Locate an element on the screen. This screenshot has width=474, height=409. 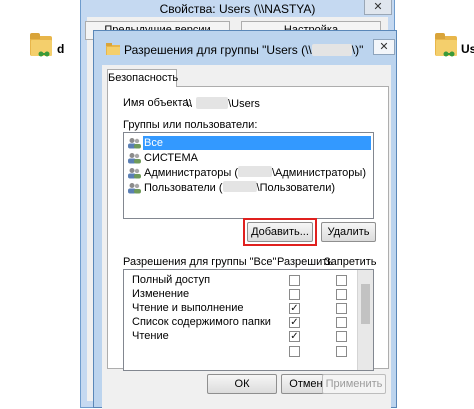
properties-window-title: Свойства: Users (\\NASTYA) is located at coordinates (237, 9).